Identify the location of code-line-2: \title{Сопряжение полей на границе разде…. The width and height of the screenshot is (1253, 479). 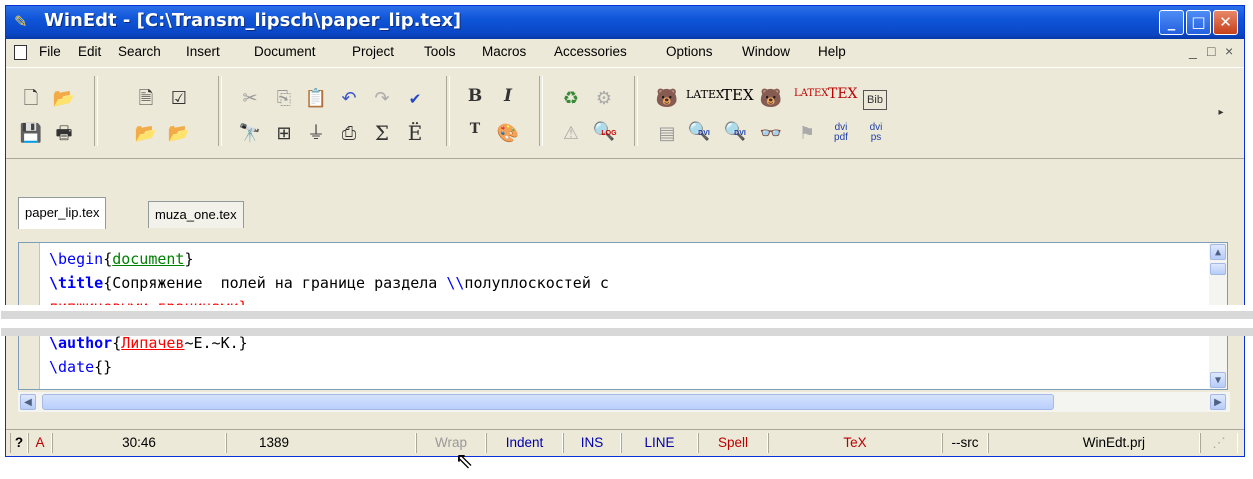
(329, 283).